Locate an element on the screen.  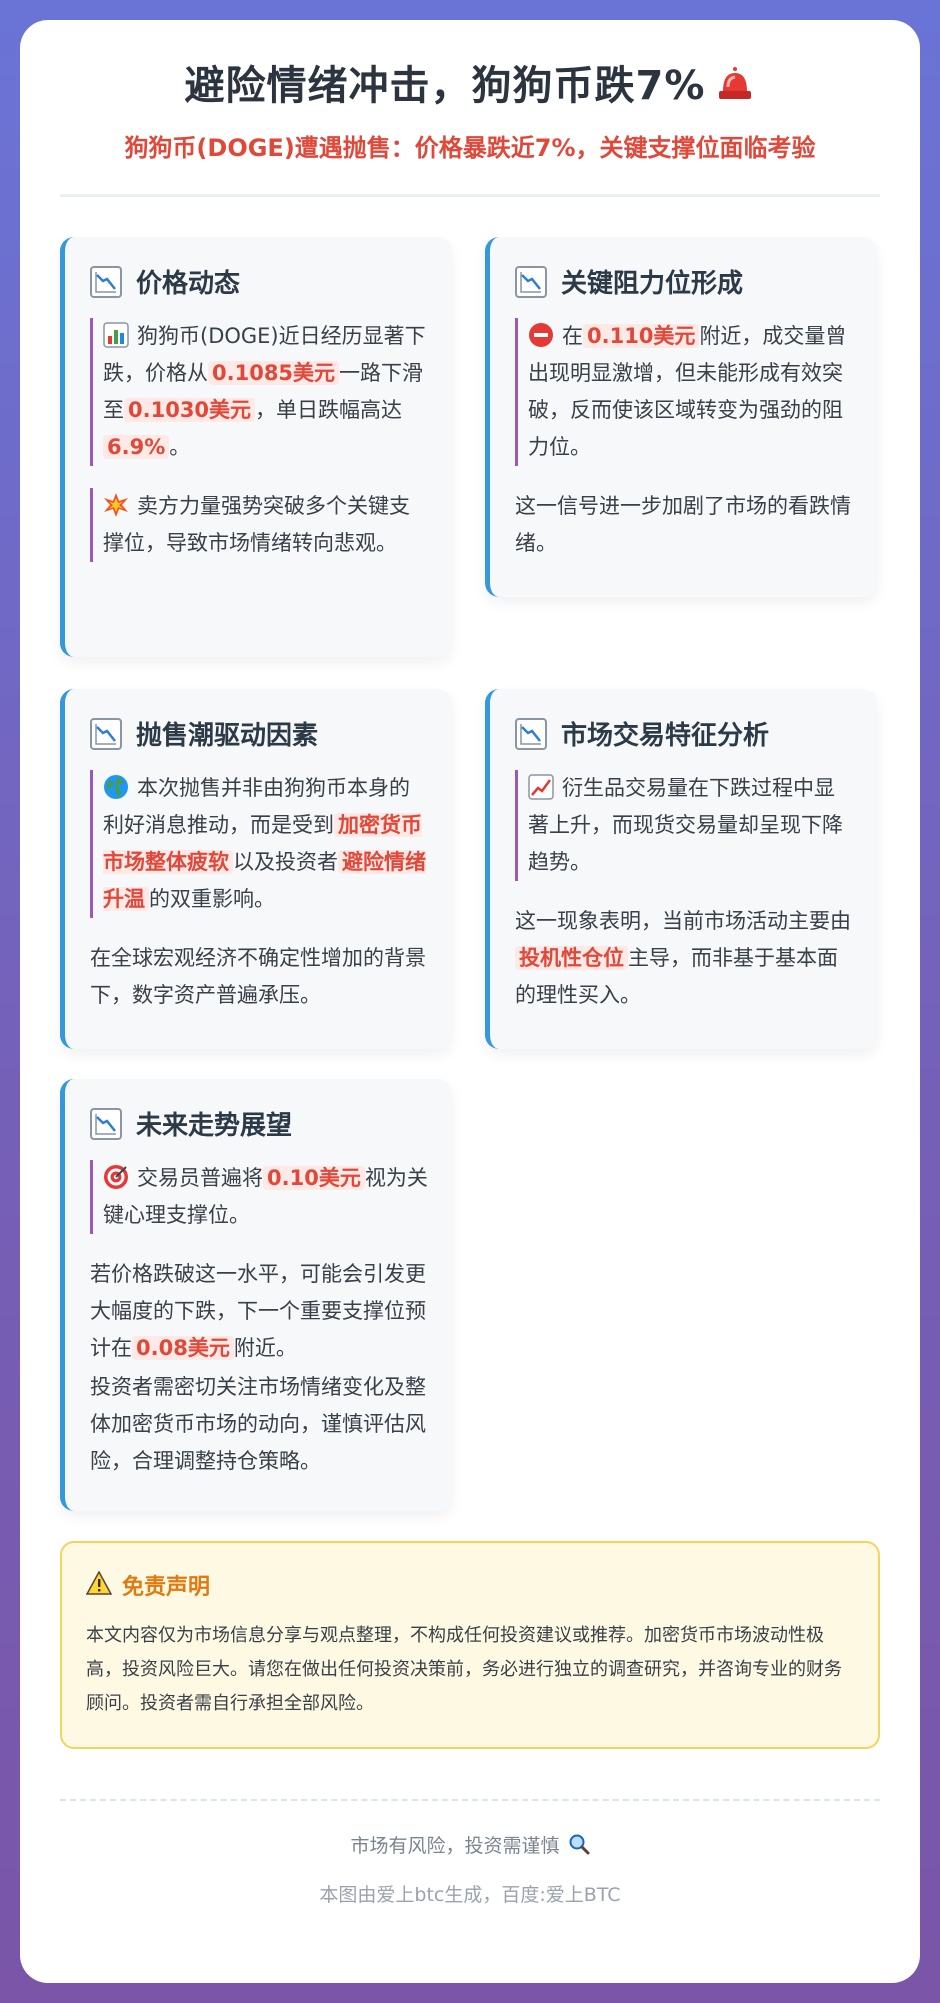
highlight-price: 0.110美元 is located at coordinates (641, 336).